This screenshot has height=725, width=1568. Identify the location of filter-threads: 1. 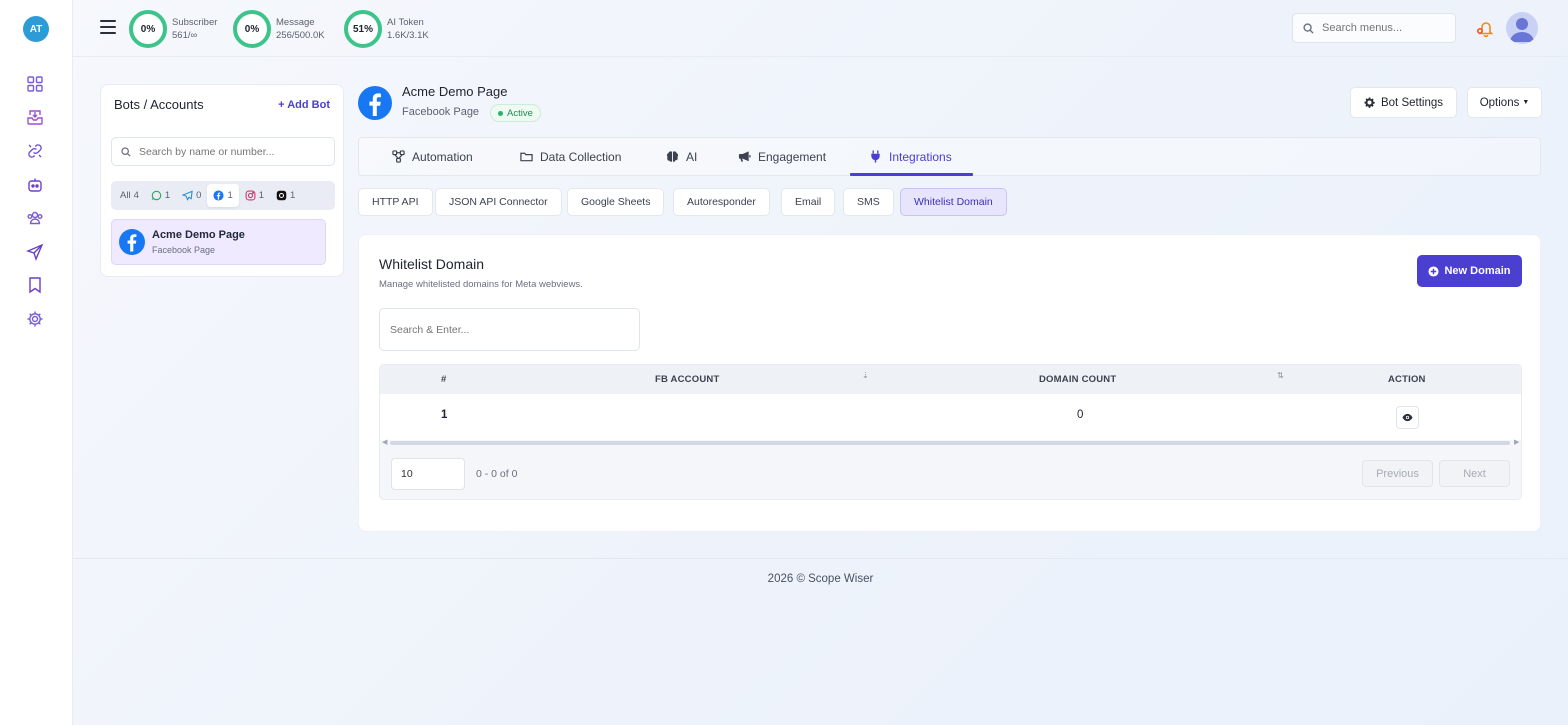
(285, 195).